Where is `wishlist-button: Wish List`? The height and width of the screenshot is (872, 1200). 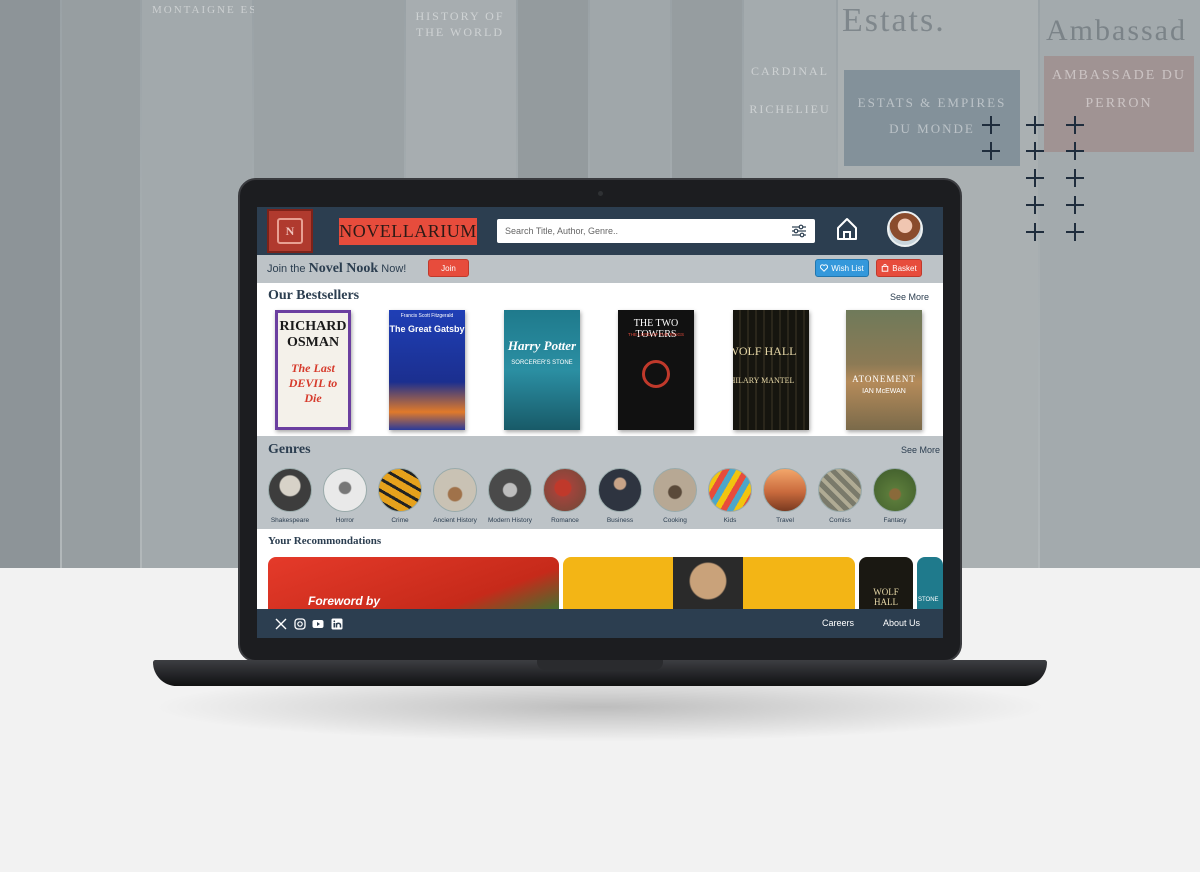 wishlist-button: Wish List is located at coordinates (842, 268).